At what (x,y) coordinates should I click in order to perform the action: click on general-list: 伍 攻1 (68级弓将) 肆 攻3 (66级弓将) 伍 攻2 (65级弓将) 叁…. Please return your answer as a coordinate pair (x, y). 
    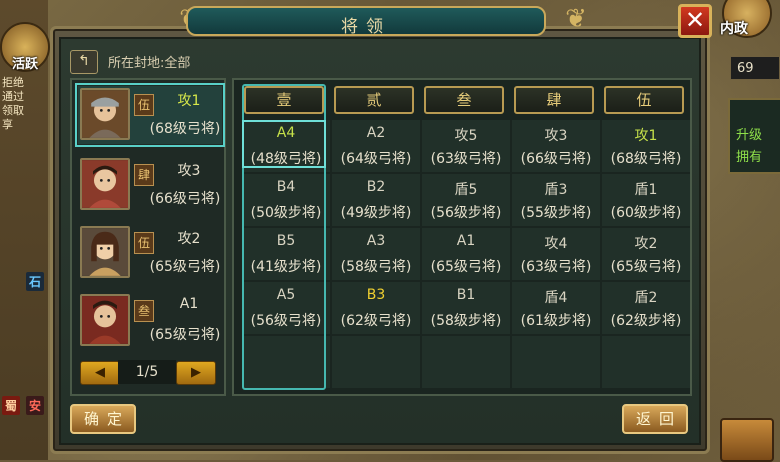
    Looking at the image, I should click on (148, 237).